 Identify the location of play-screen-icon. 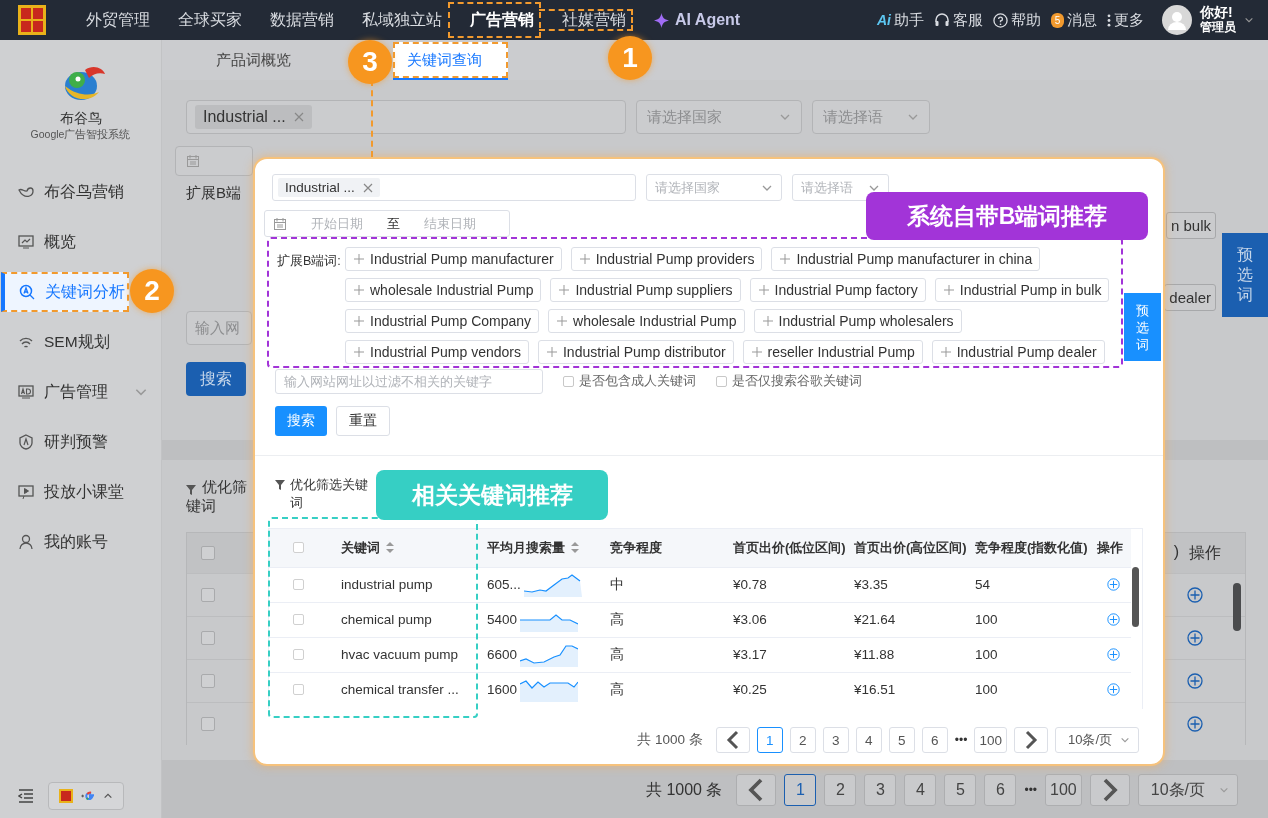
(26, 492).